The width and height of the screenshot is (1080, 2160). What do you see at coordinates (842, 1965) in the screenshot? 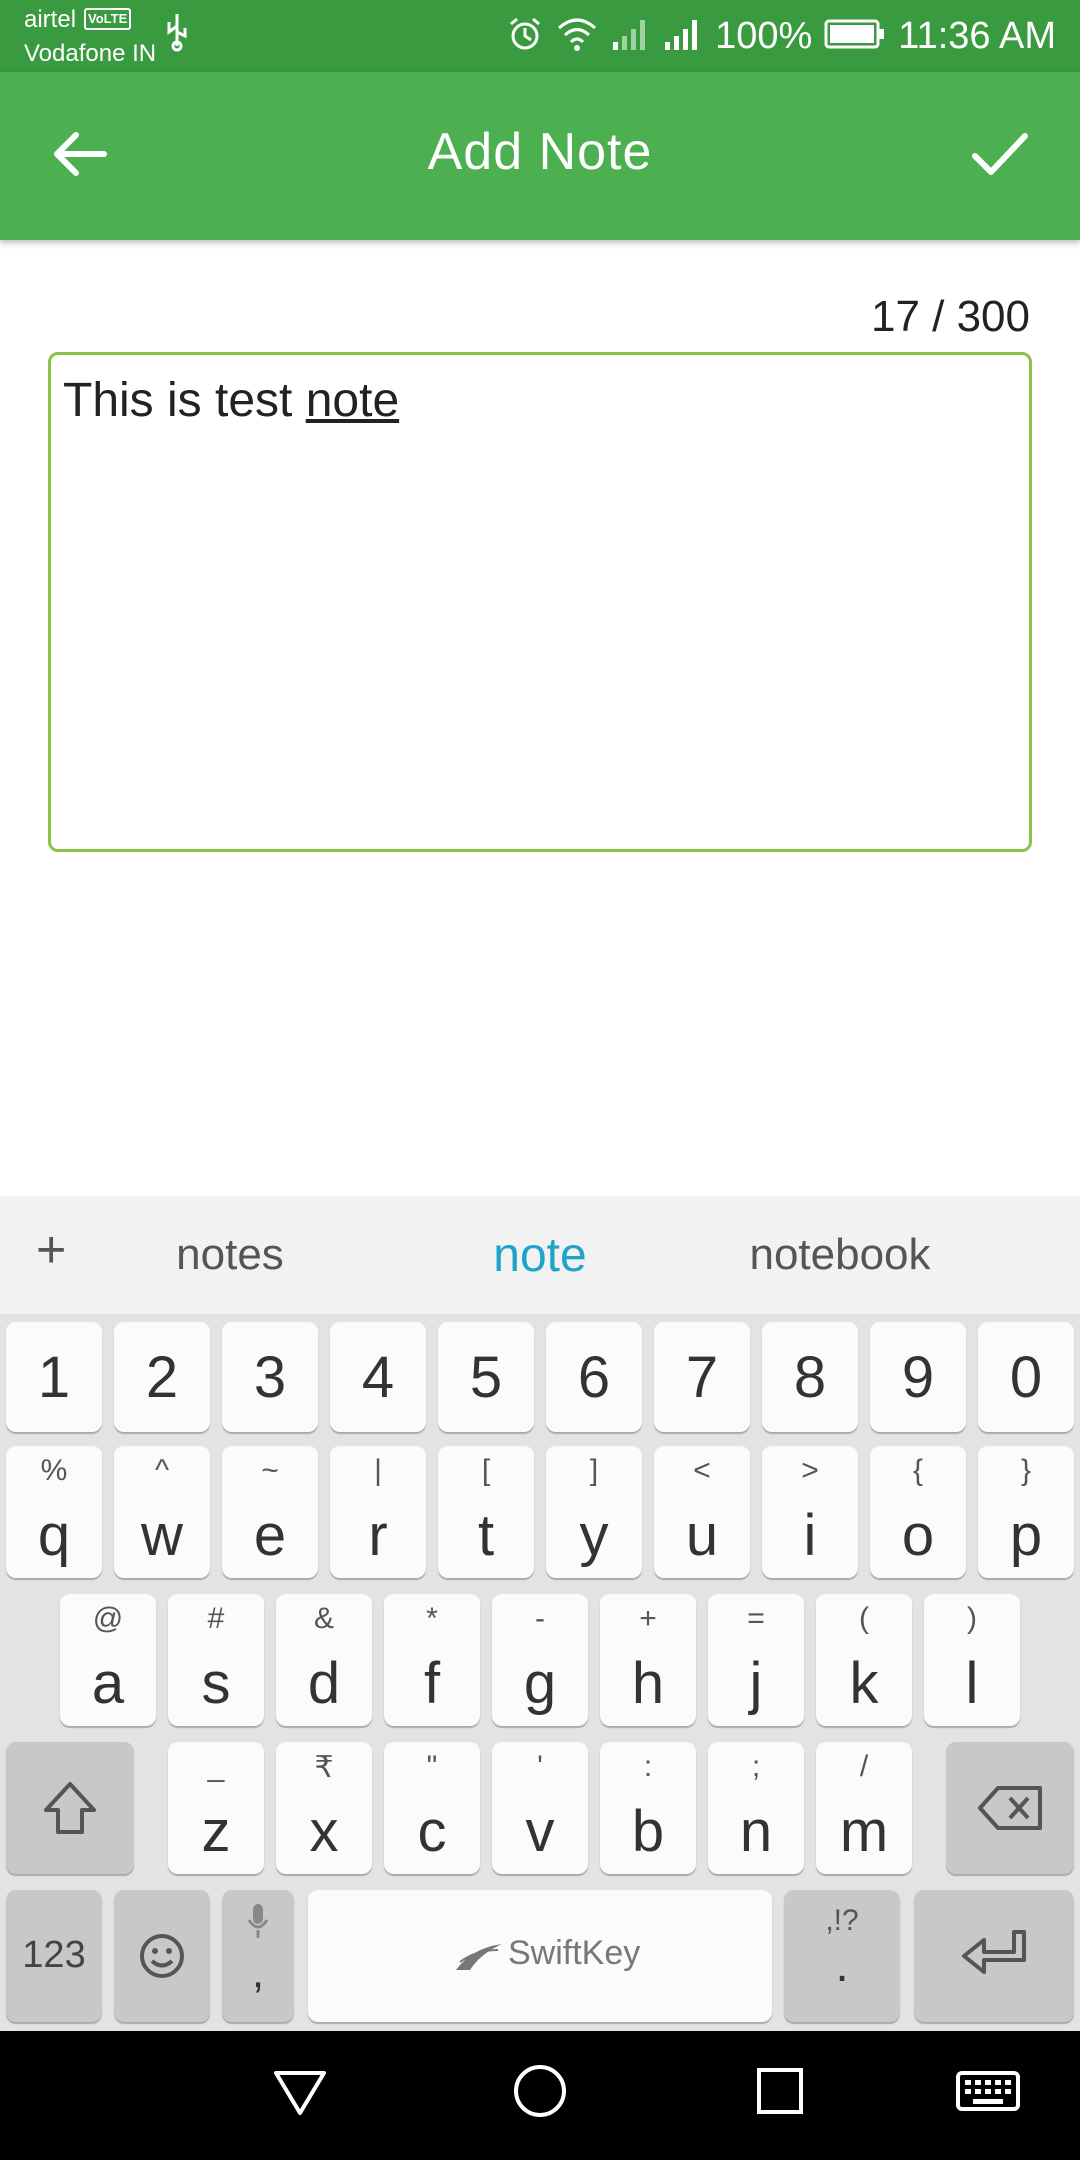
I see `key-label: .` at bounding box center [842, 1965].